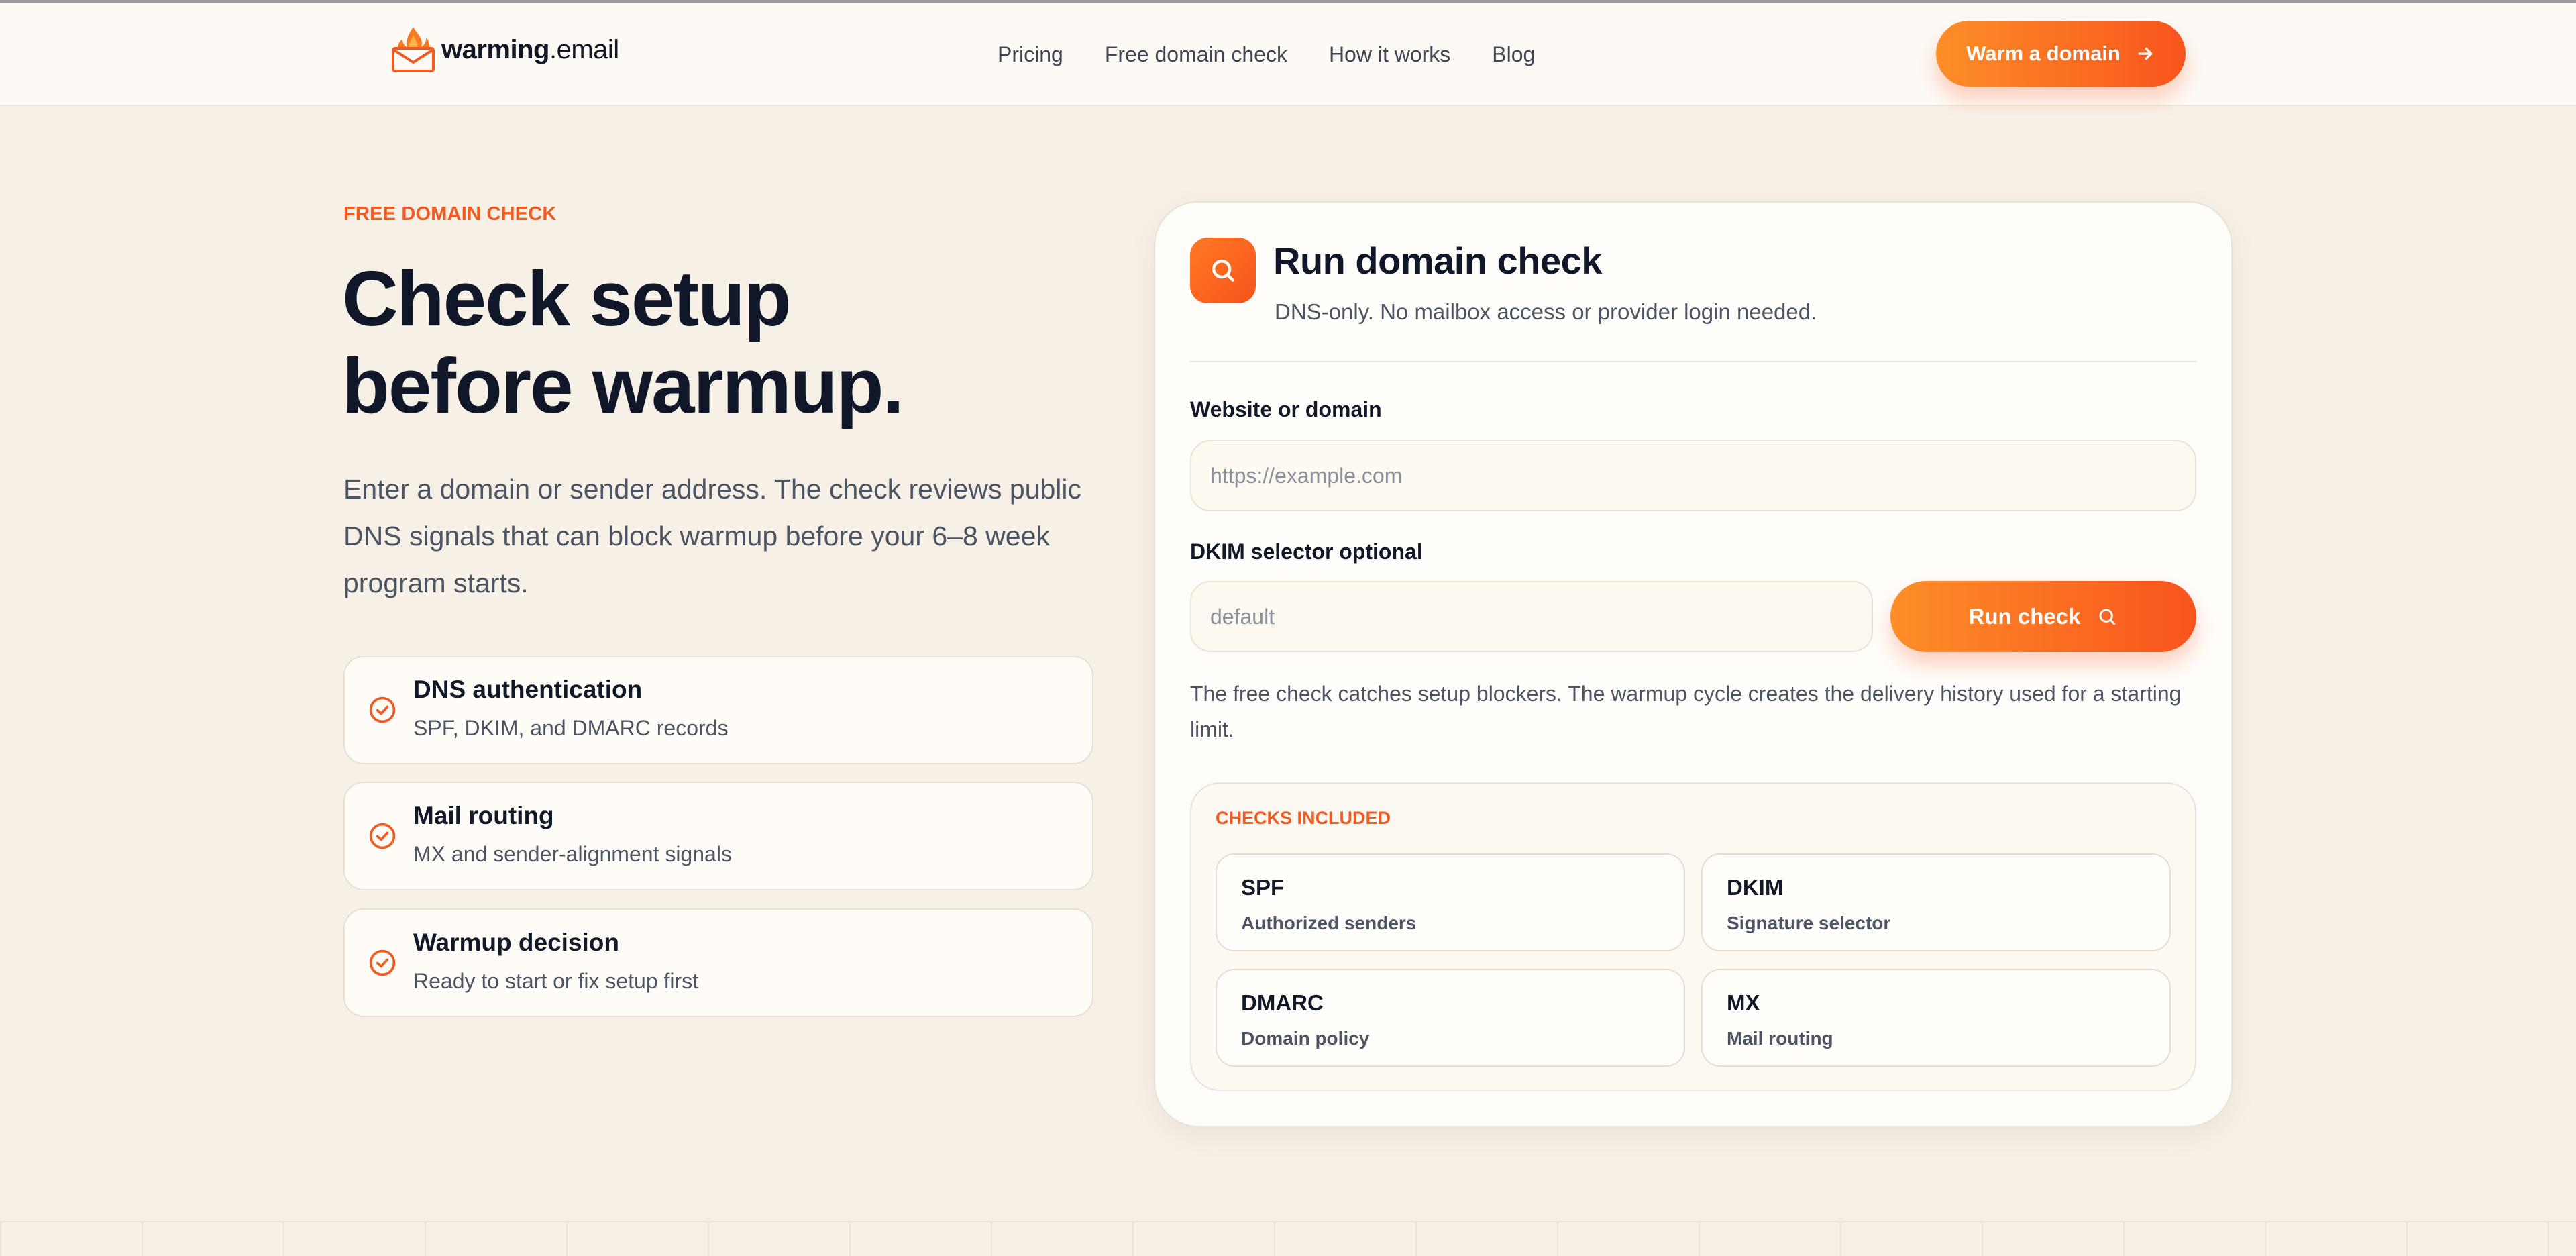  I want to click on warm-a-domain-label: Warm a domain, so click(2043, 53).